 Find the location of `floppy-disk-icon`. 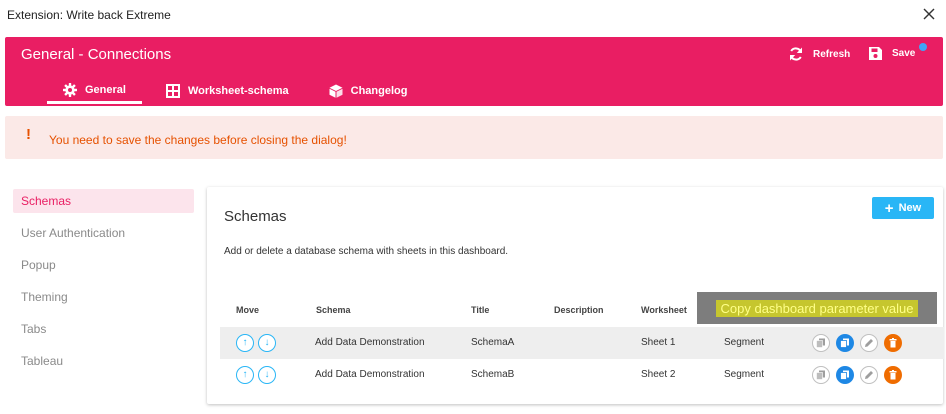

floppy-disk-icon is located at coordinates (875, 53).